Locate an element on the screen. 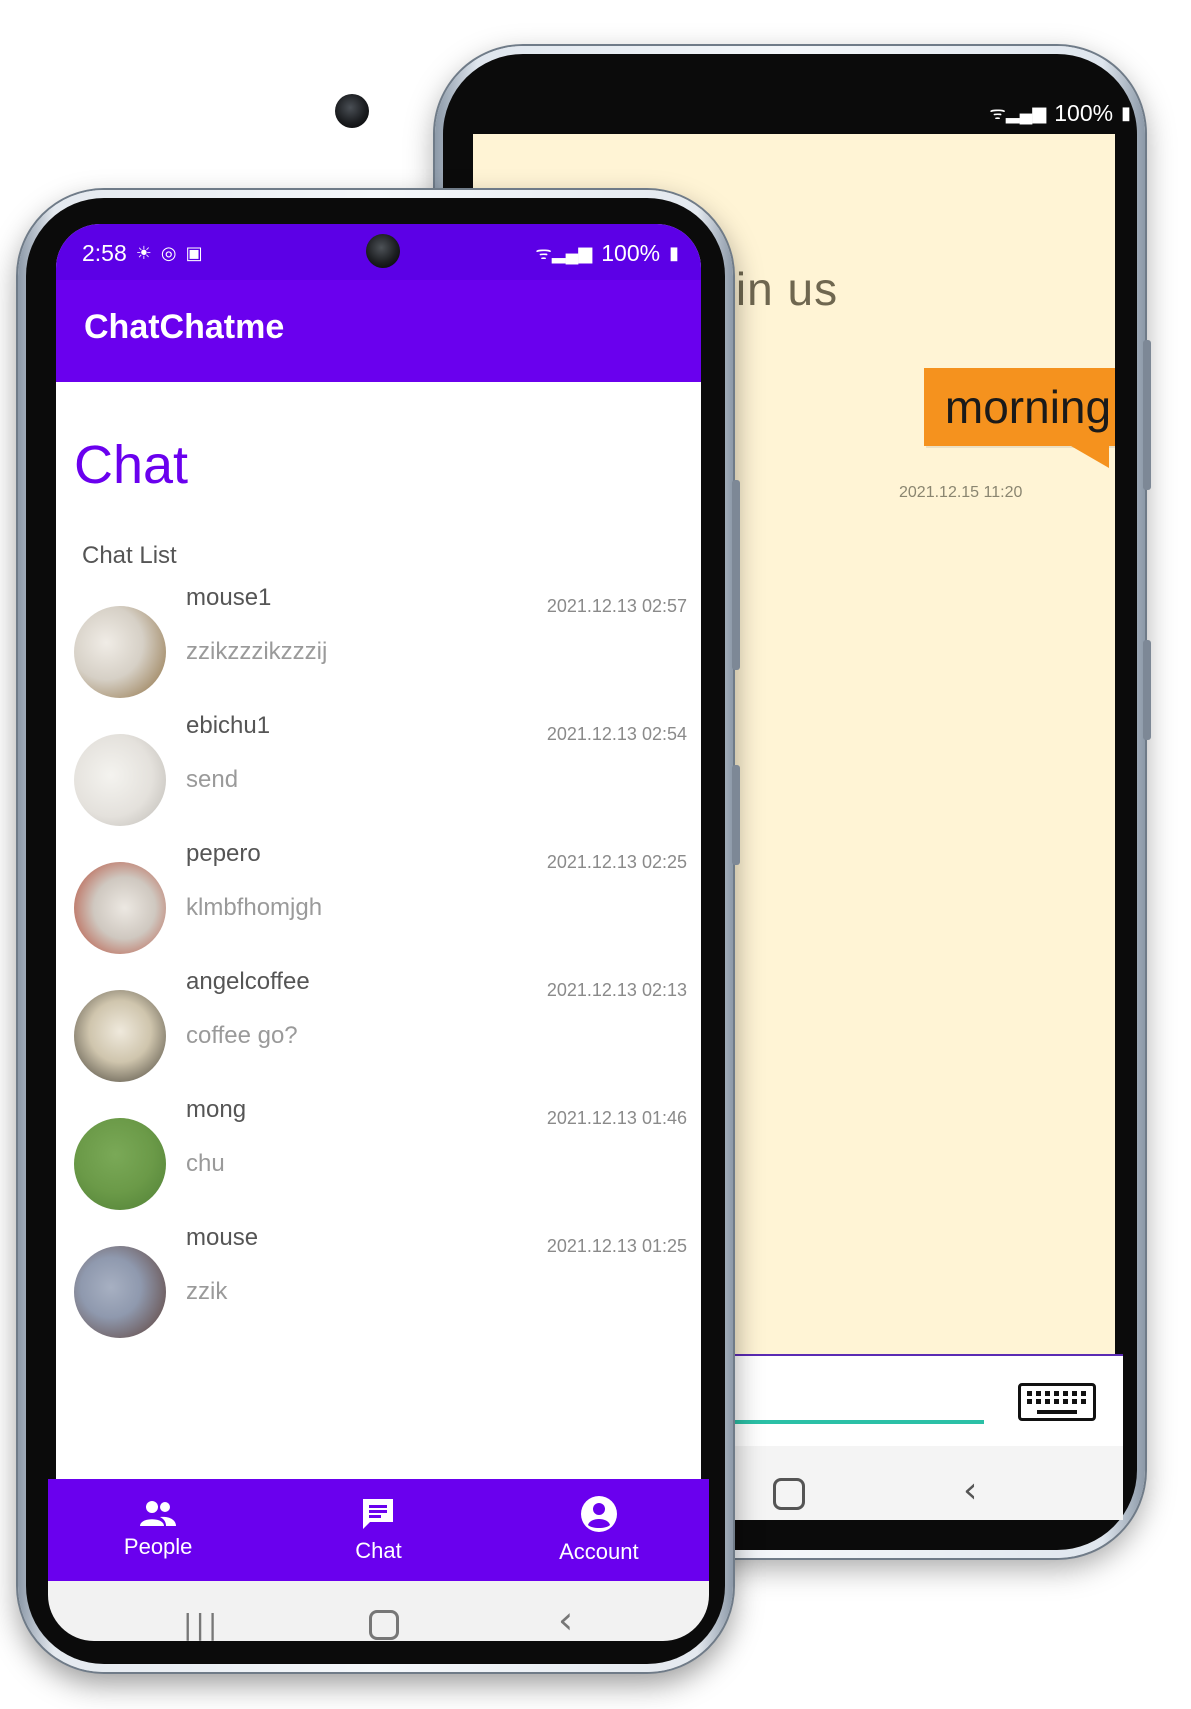 The width and height of the screenshot is (1191, 1709). recents-icon: ||| is located at coordinates (201, 1624).